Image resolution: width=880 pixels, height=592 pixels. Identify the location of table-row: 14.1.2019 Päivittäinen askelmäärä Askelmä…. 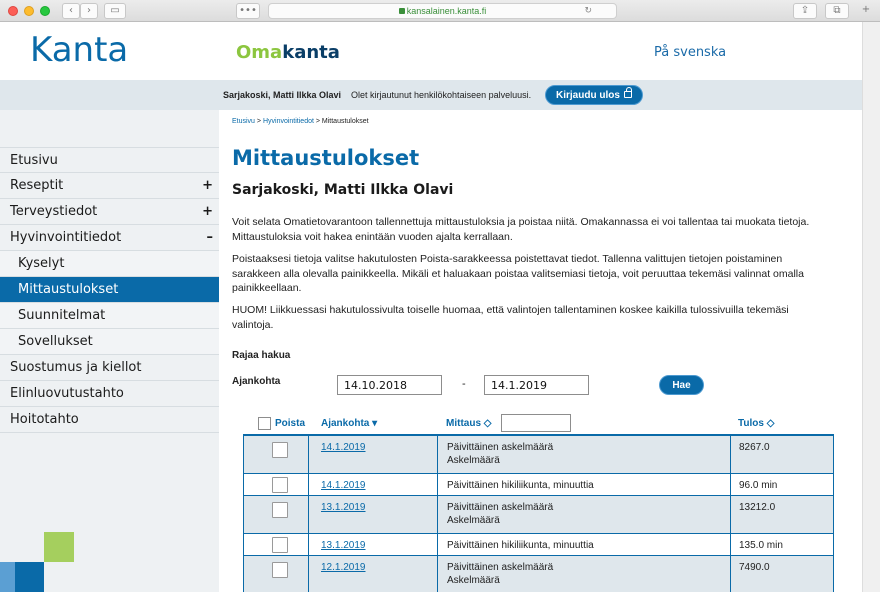
(538, 455).